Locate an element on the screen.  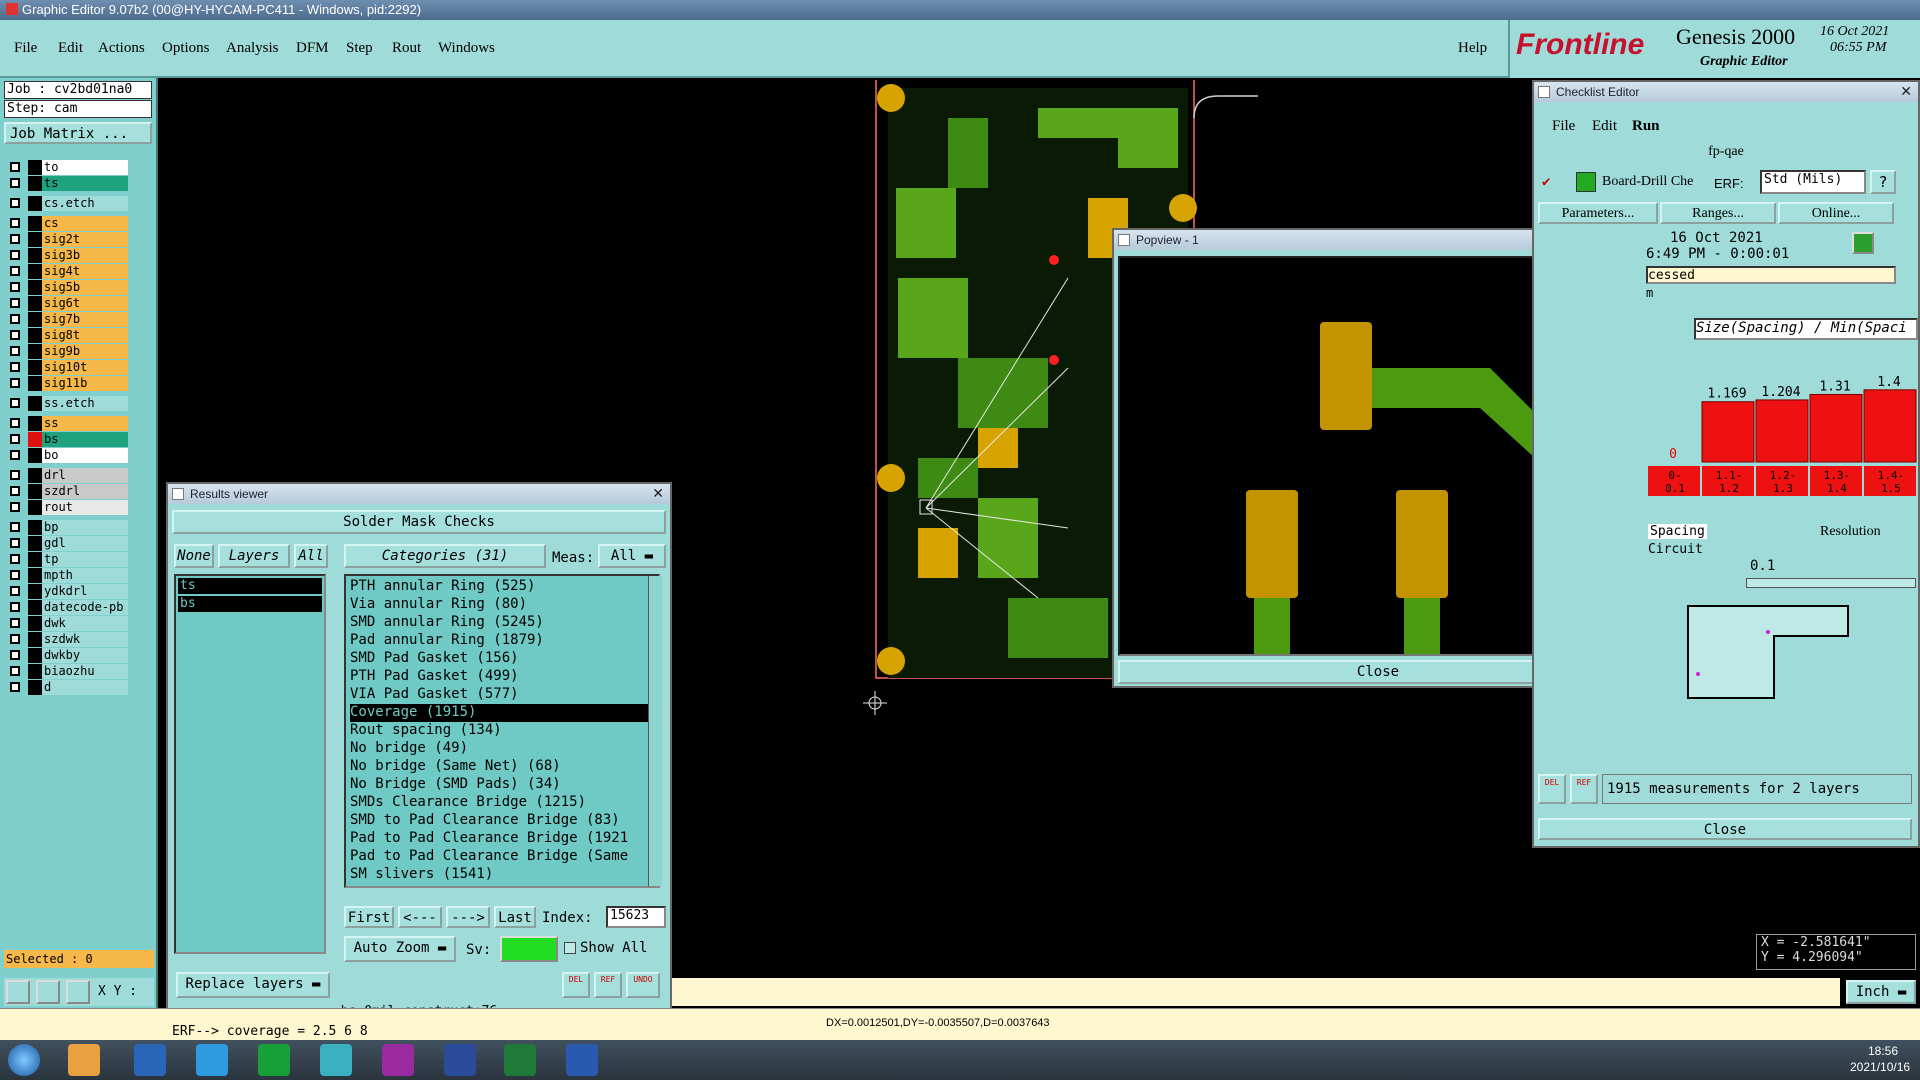
layer-row-to: to is located at coordinates (67, 167).